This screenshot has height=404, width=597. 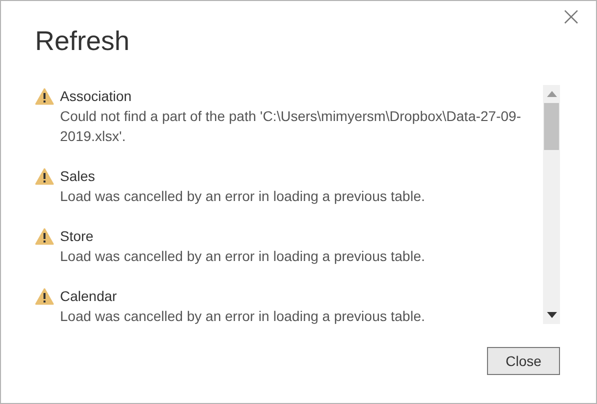 I want to click on scroll-down-icon, so click(x=551, y=315).